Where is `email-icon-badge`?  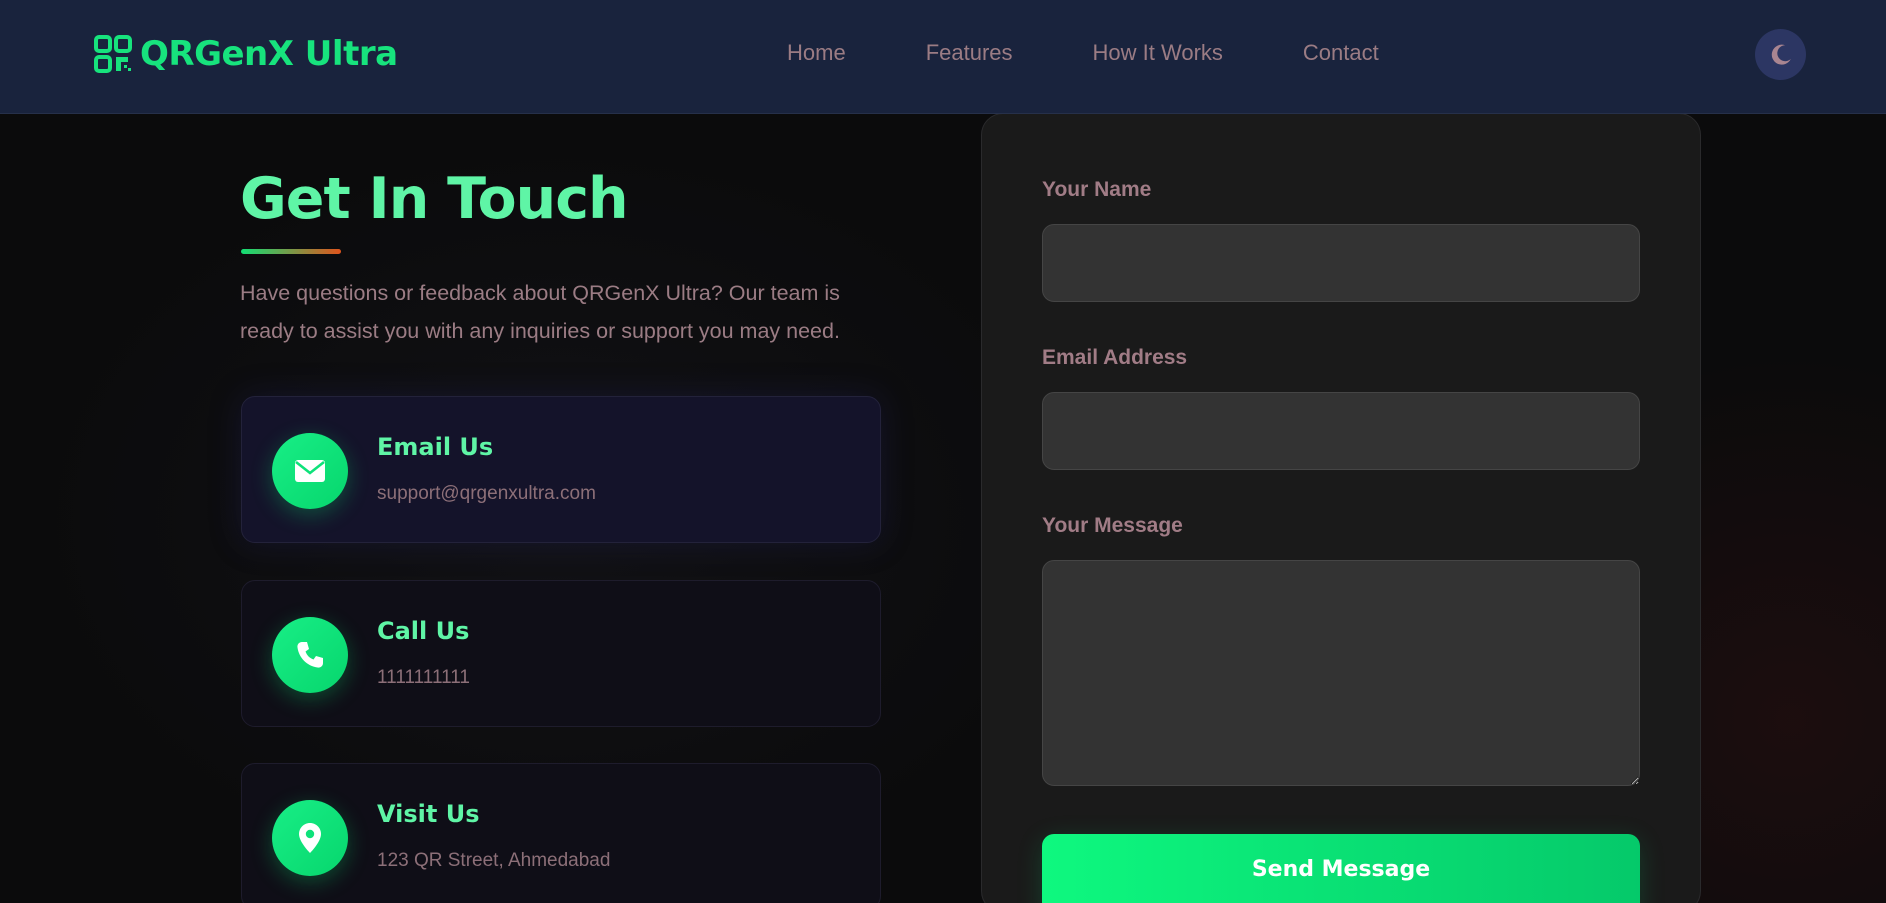
email-icon-badge is located at coordinates (310, 471).